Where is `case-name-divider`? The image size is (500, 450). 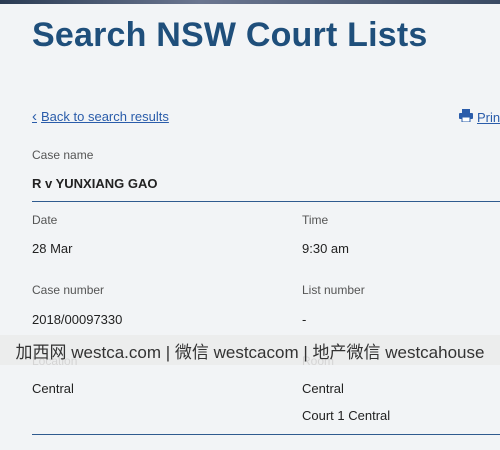 case-name-divider is located at coordinates (266, 201).